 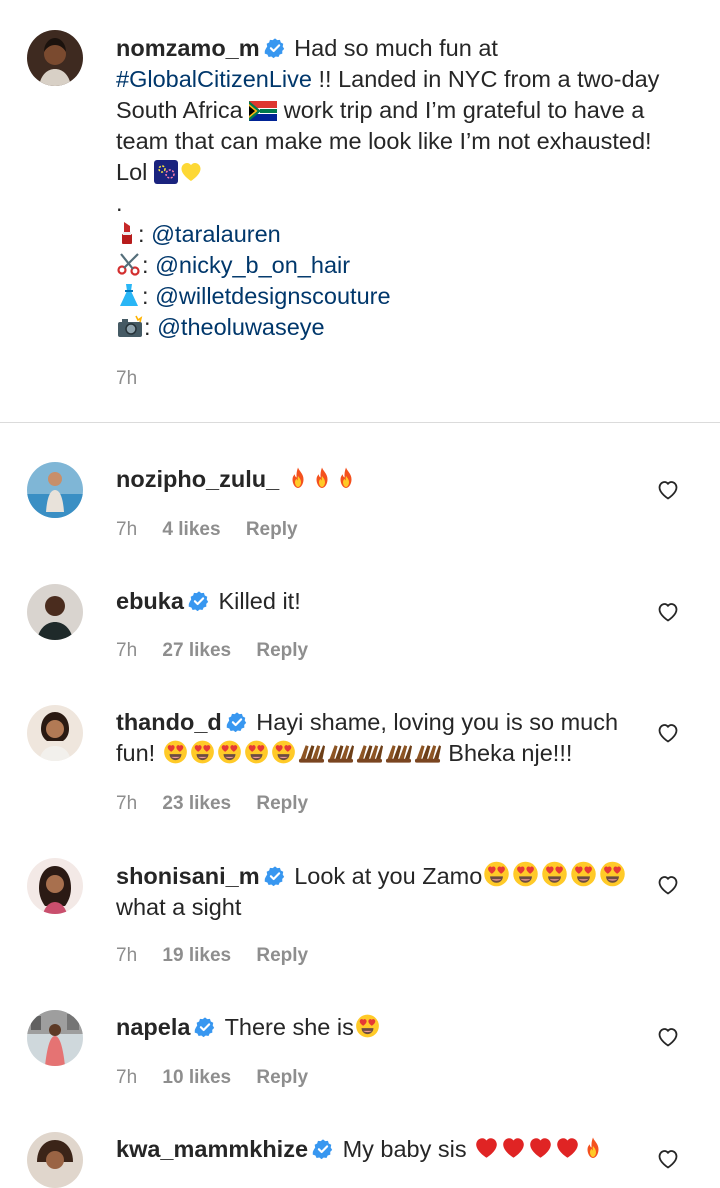 What do you see at coordinates (191, 529) in the screenshot?
I see `comment-likes: 4 likes` at bounding box center [191, 529].